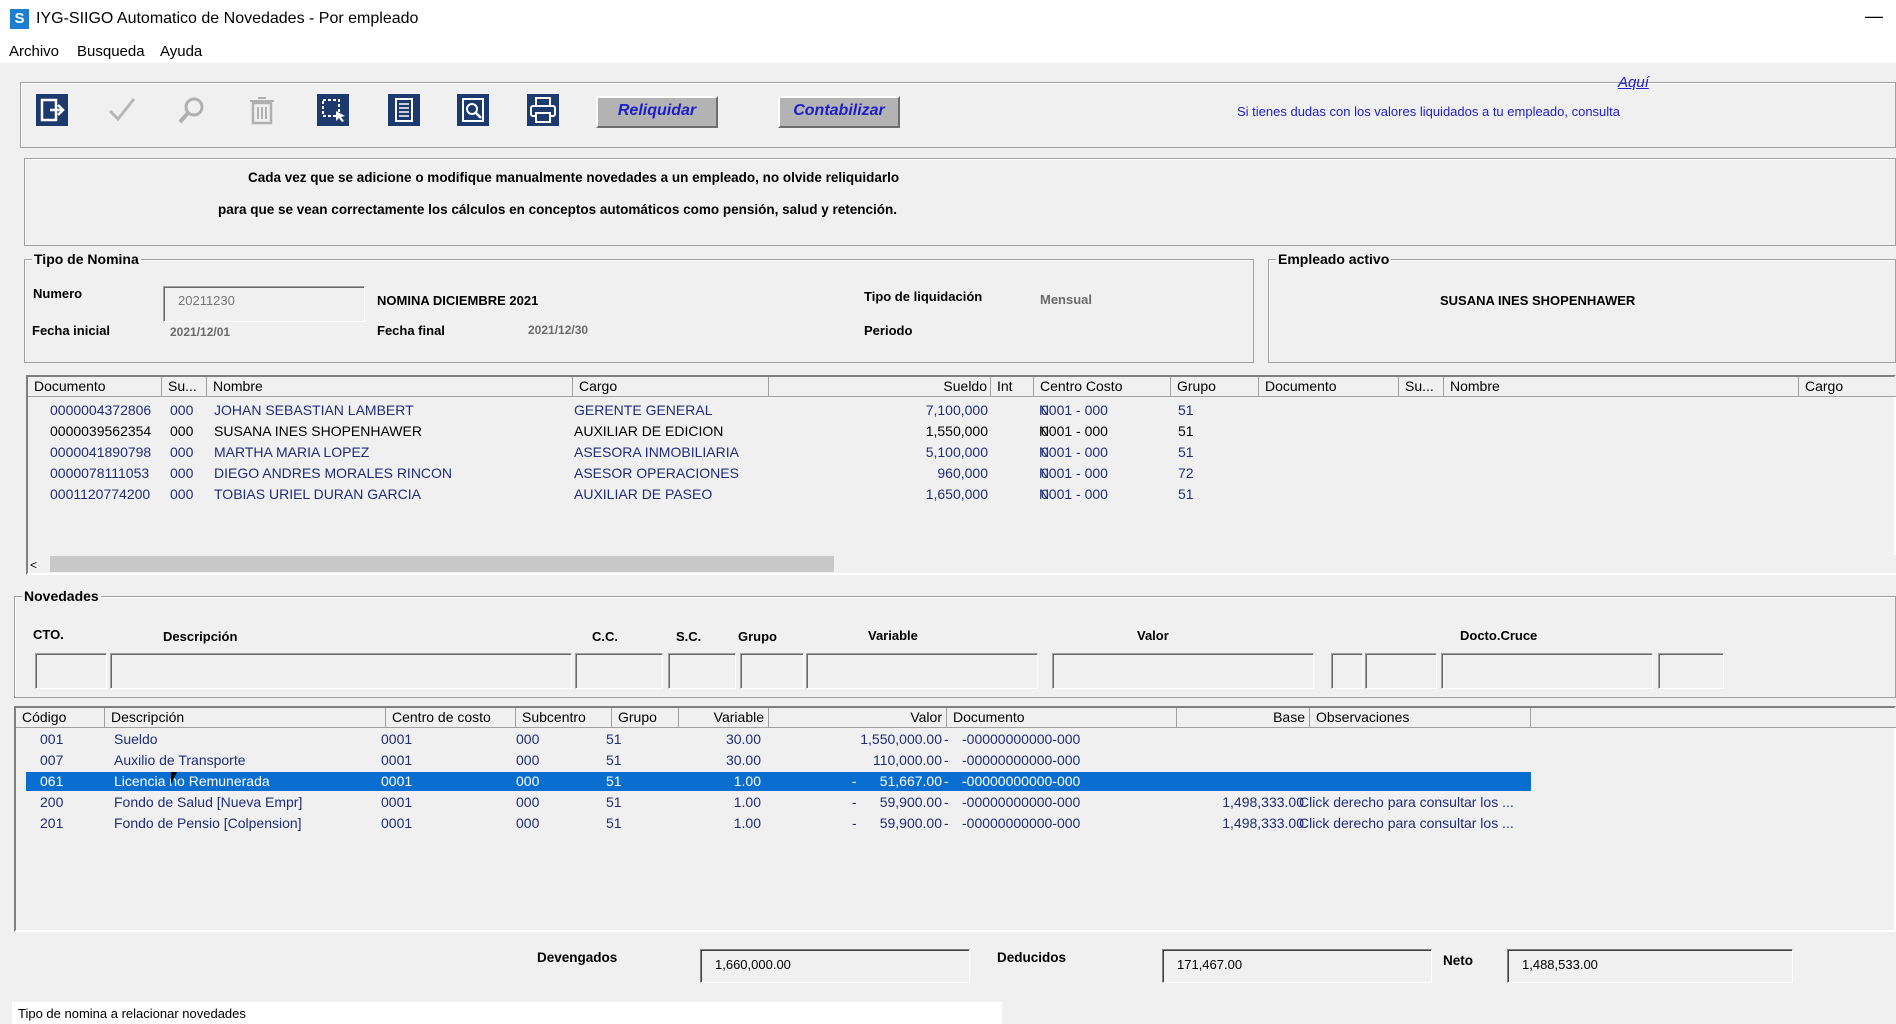 This screenshot has height=1024, width=1896. I want to click on detail-cell: Fondo de Pensio [Colpension], so click(208, 823).